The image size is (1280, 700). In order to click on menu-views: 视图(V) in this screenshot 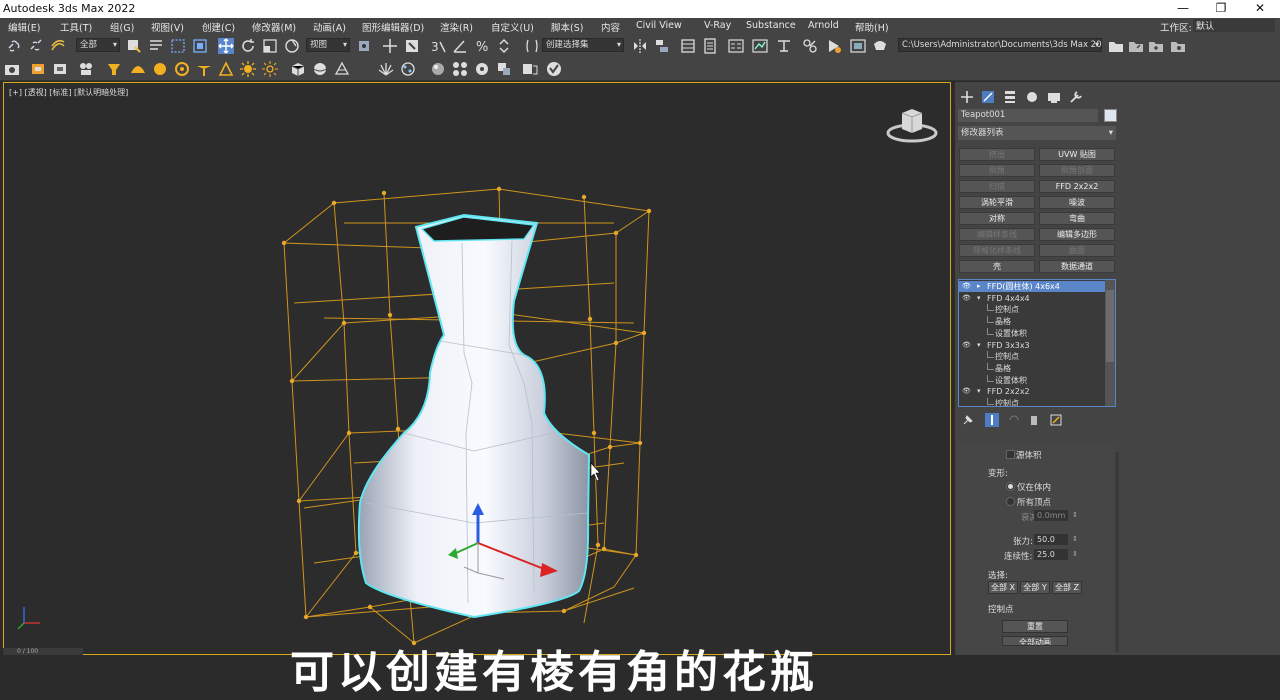, I will do `click(167, 27)`.